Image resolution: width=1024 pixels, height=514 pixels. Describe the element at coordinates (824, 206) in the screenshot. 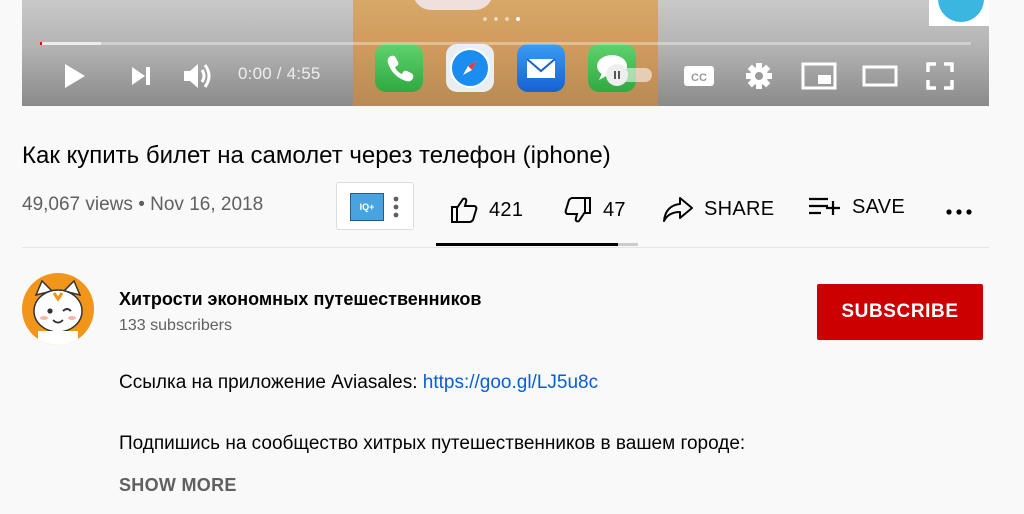

I see `playlist-add-icon` at that location.